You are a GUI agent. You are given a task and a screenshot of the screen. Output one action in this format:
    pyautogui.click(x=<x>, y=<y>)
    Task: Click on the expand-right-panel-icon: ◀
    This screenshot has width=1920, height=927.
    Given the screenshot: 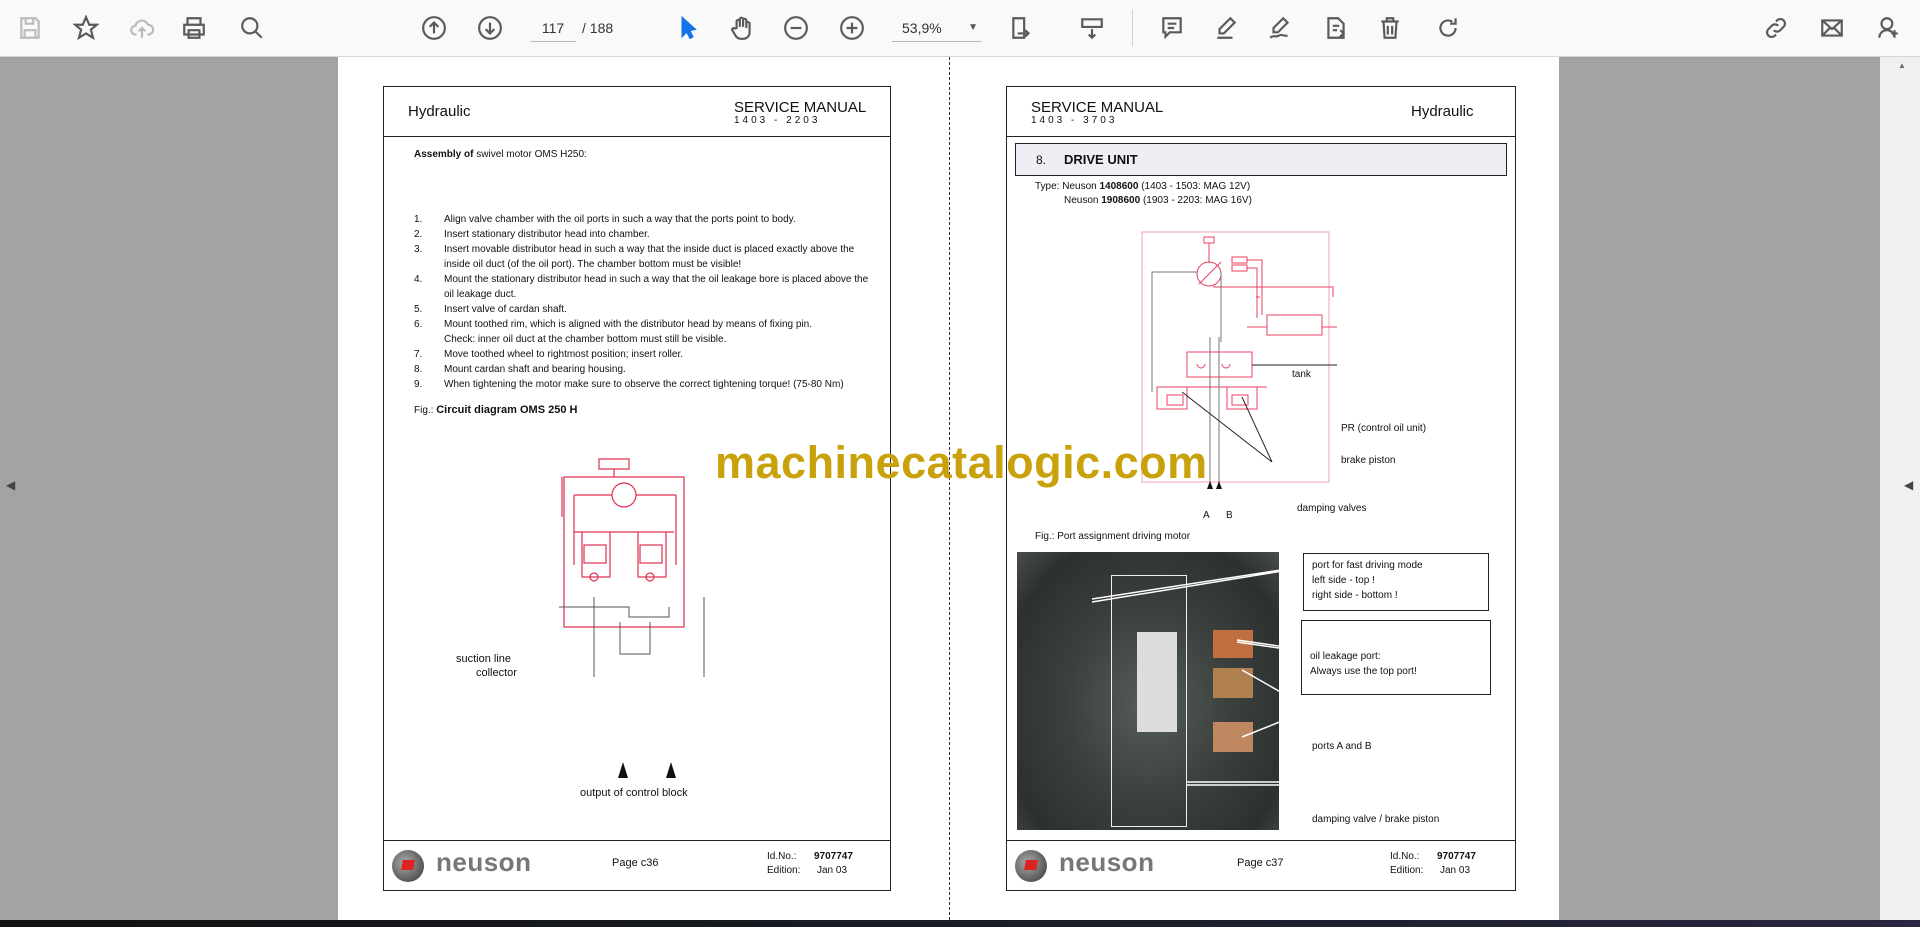 What is the action you would take?
    pyautogui.click(x=1908, y=485)
    